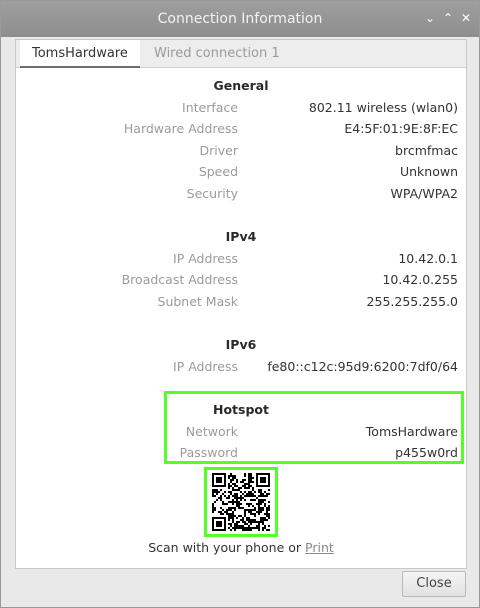 The height and width of the screenshot is (608, 480). What do you see at coordinates (241, 344) in the screenshot?
I see `section-ipv6-title: IPv6` at bounding box center [241, 344].